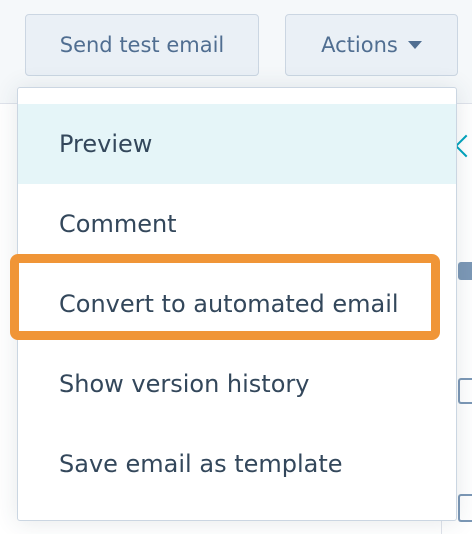 This screenshot has height=534, width=472. Describe the element at coordinates (414, 45) in the screenshot. I see `caret-down-icon` at that location.